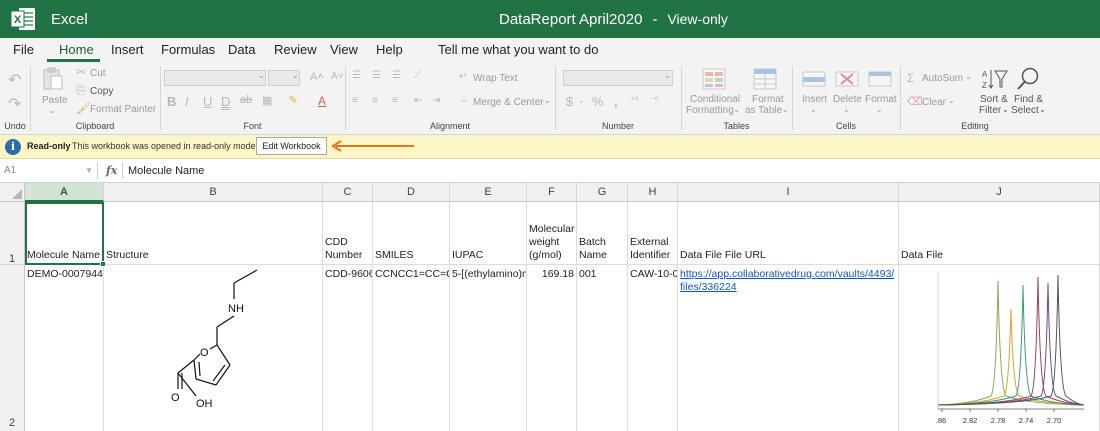 The width and height of the screenshot is (1100, 431). I want to click on header-cell-data-file: Data File, so click(999, 233).